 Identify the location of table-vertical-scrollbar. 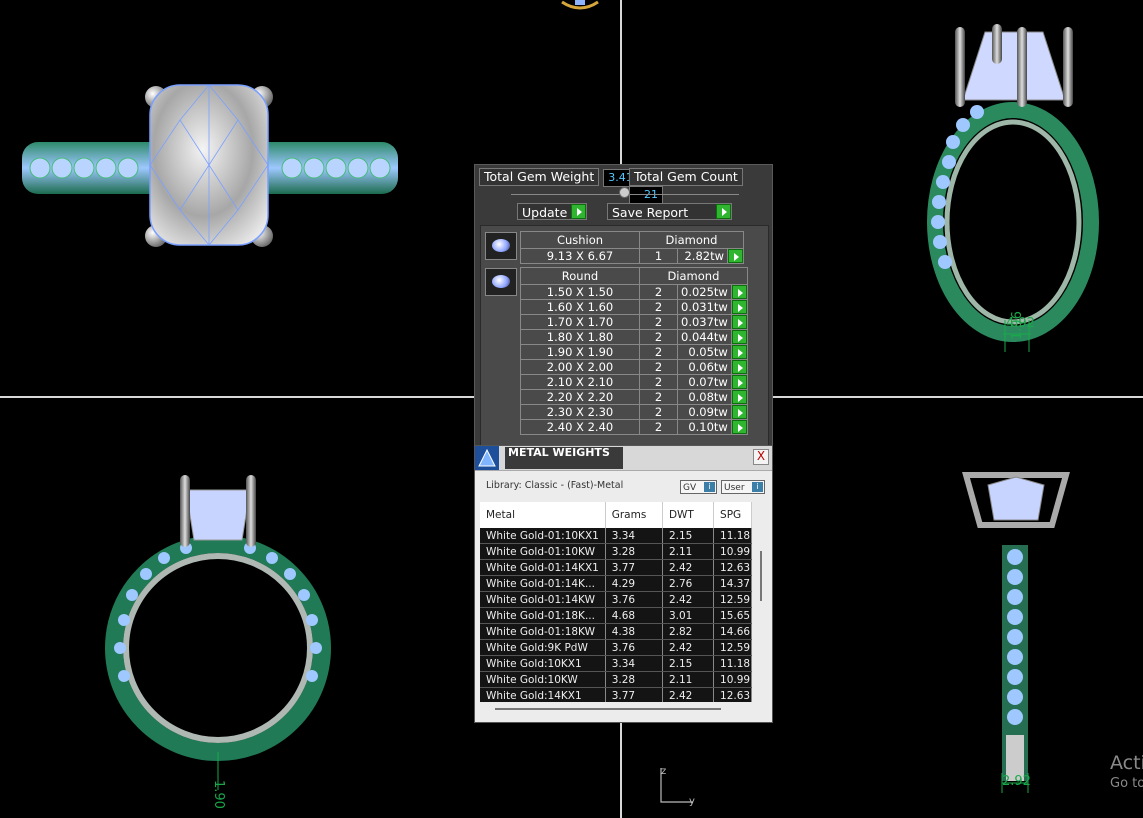
(761, 576).